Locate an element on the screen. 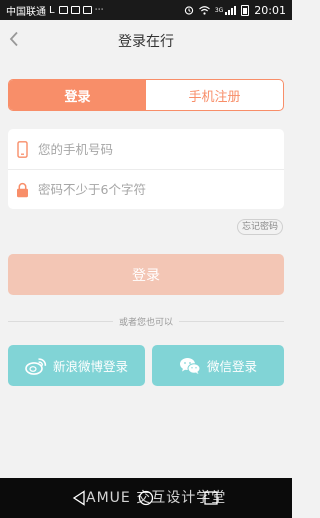 Image resolution: width=320 pixels, height=518 pixels. alarm-icon is located at coordinates (188, 10).